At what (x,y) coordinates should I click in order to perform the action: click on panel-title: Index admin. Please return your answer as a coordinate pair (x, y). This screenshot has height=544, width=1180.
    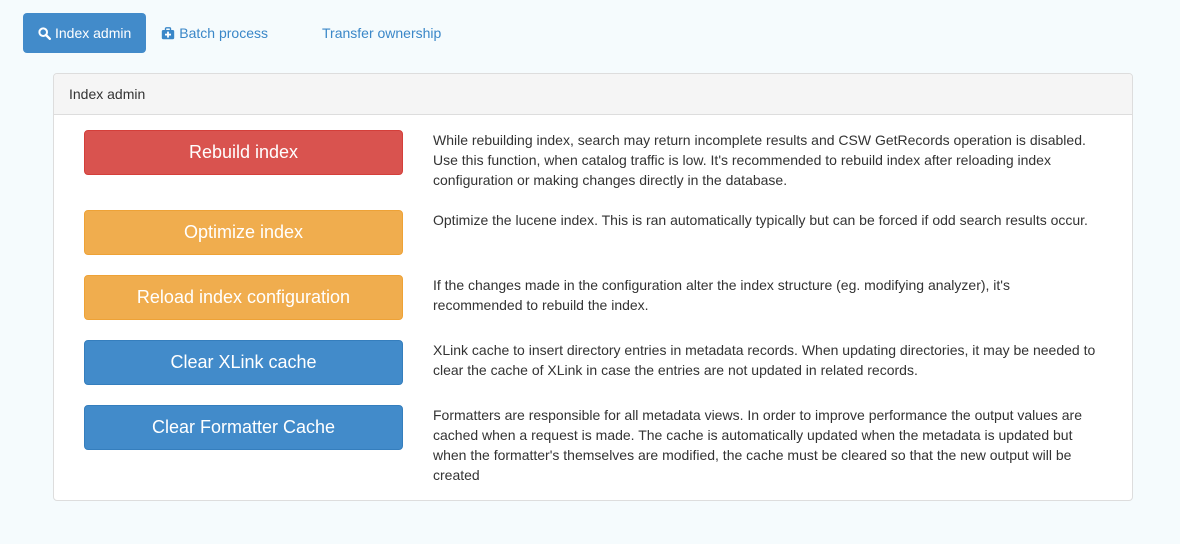
    Looking at the image, I should click on (593, 94).